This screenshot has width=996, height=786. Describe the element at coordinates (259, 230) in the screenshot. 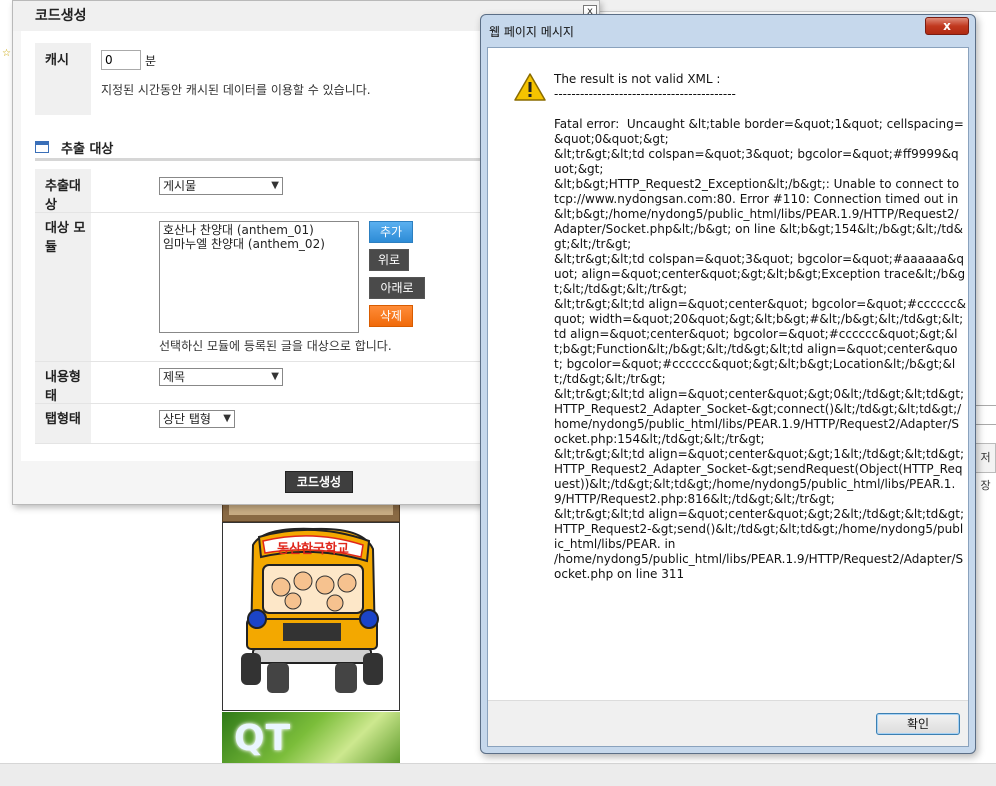

I see `module-list-item: 호산나 찬양대 (anthem_01)` at that location.